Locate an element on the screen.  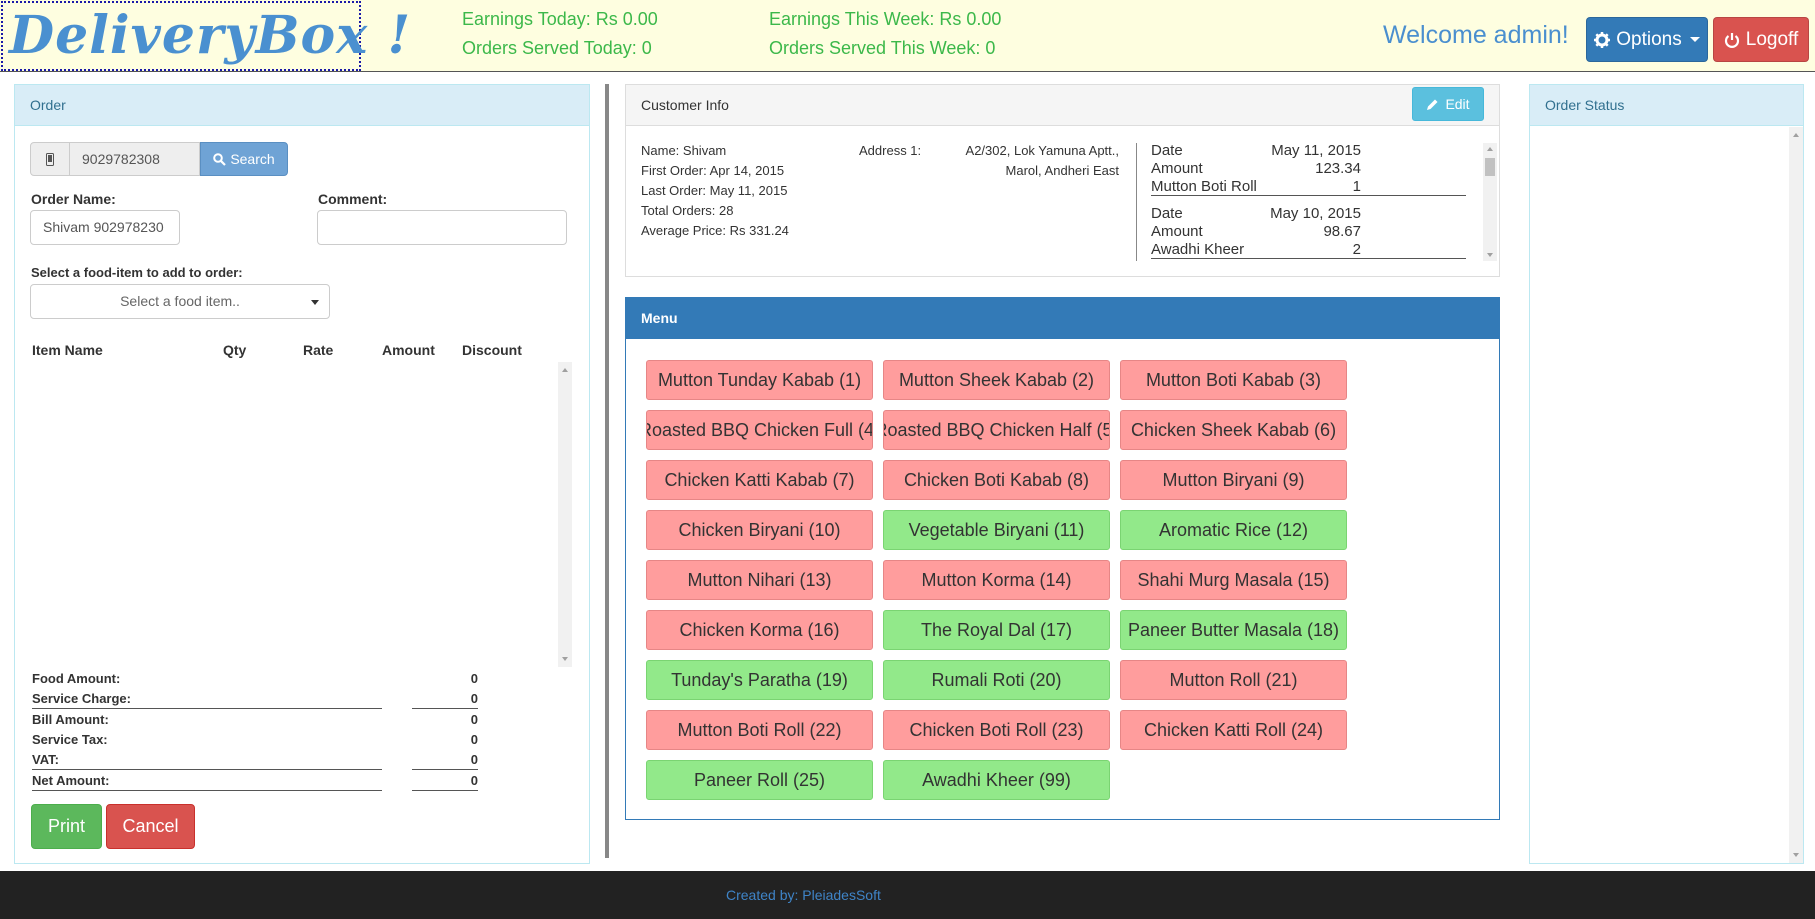
history-row-amount: Amount 123.34 is located at coordinates (1308, 169).